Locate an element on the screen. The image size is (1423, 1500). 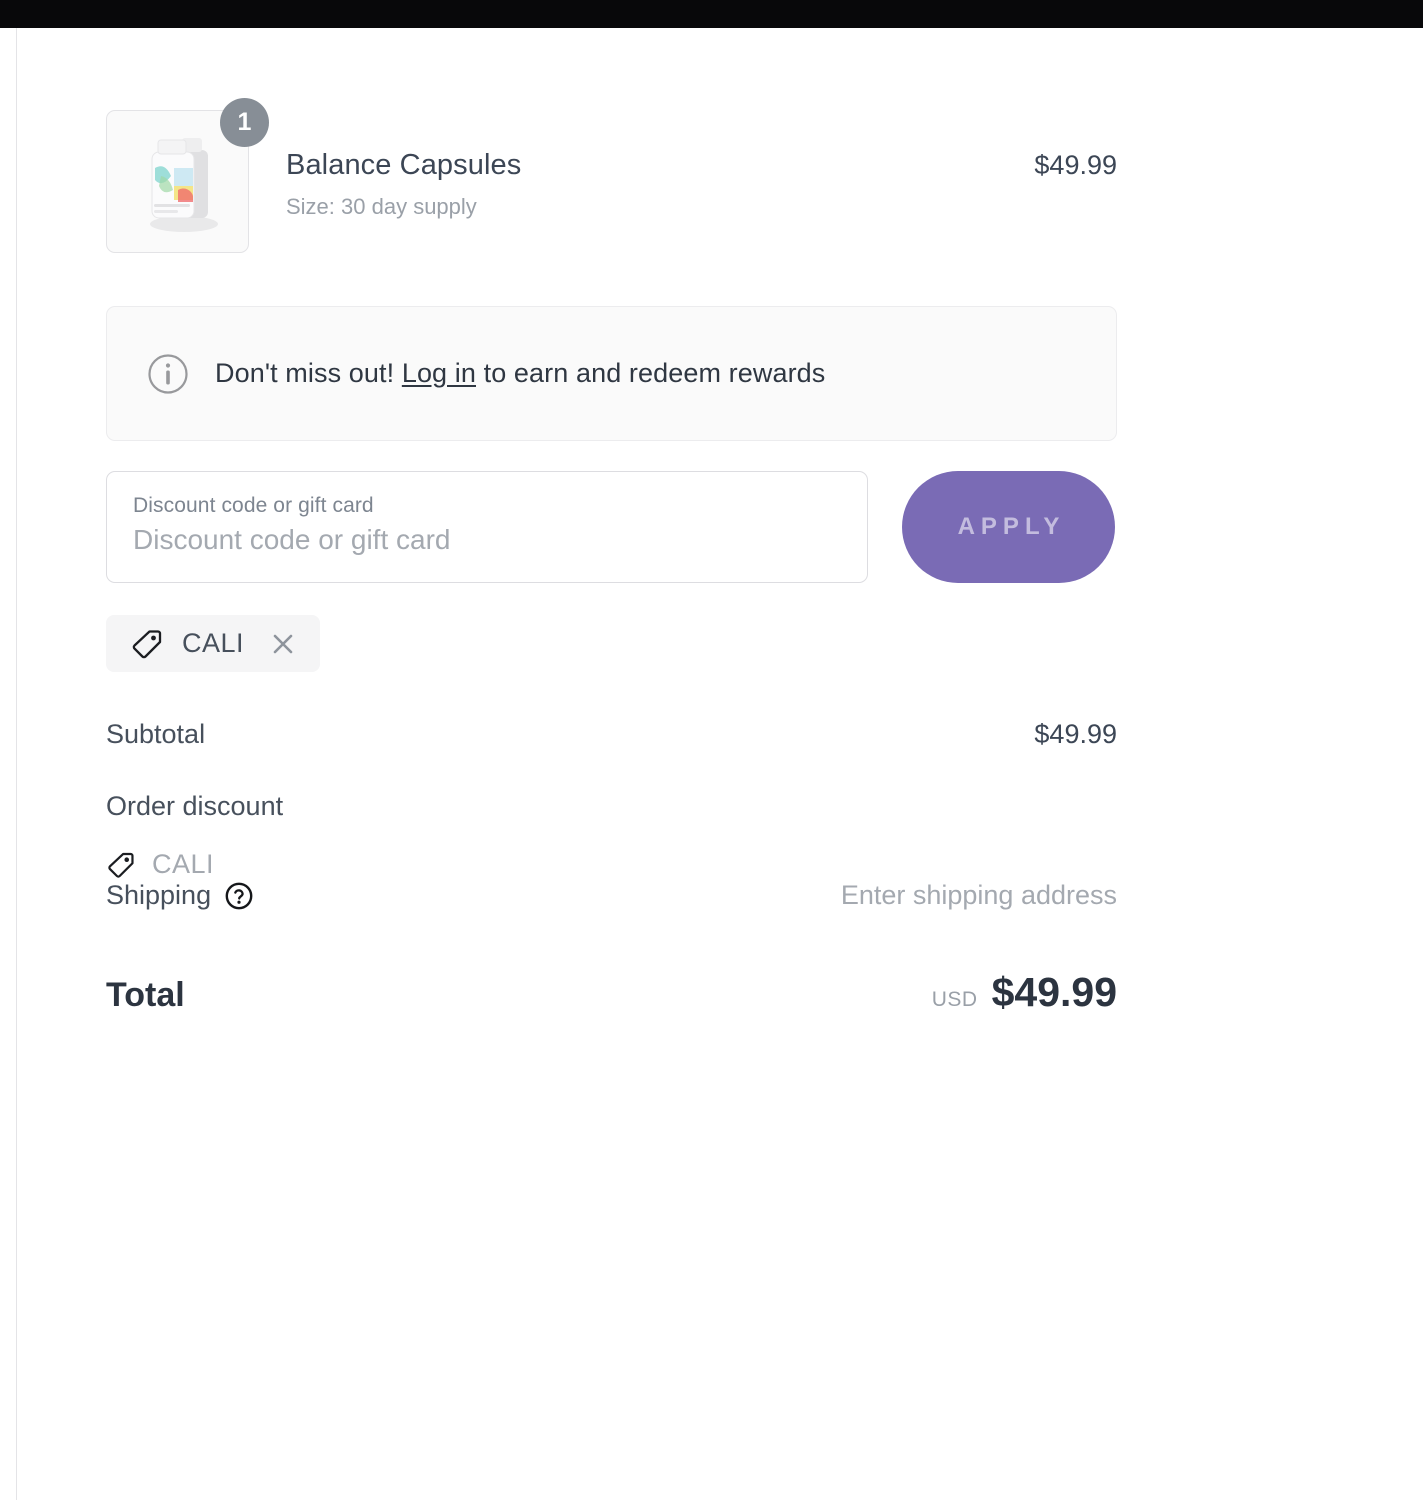
discount-field-wrapper: Discount code or gift card is located at coordinates (487, 527).